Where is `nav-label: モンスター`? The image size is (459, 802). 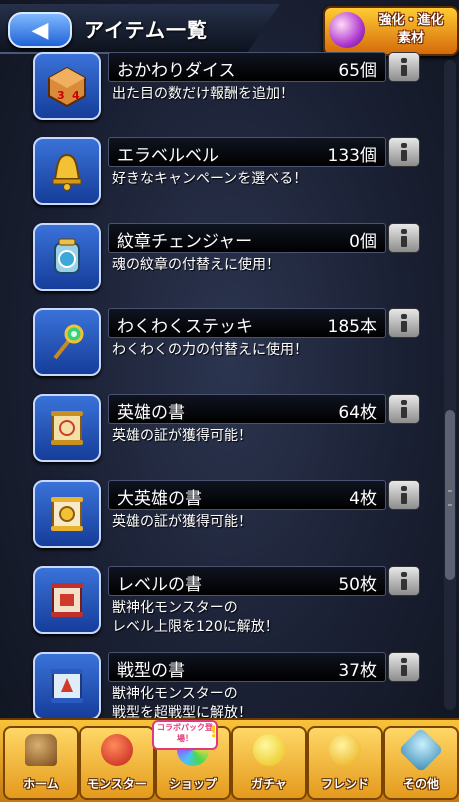 nav-label: モンスター is located at coordinates (117, 784).